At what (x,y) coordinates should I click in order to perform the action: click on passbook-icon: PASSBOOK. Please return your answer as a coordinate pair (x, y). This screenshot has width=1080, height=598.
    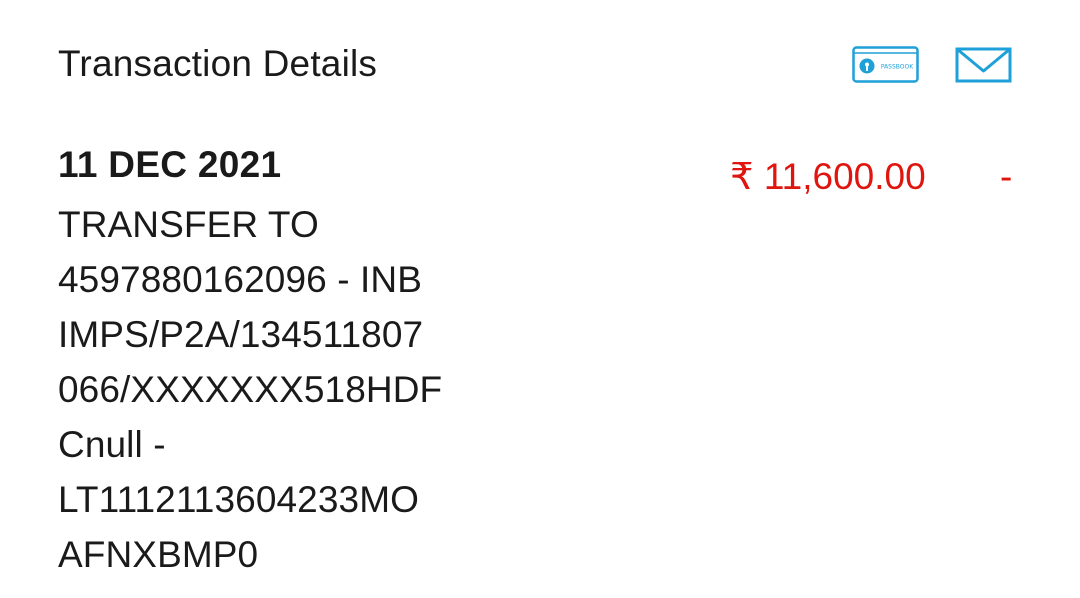
    Looking at the image, I should click on (885, 64).